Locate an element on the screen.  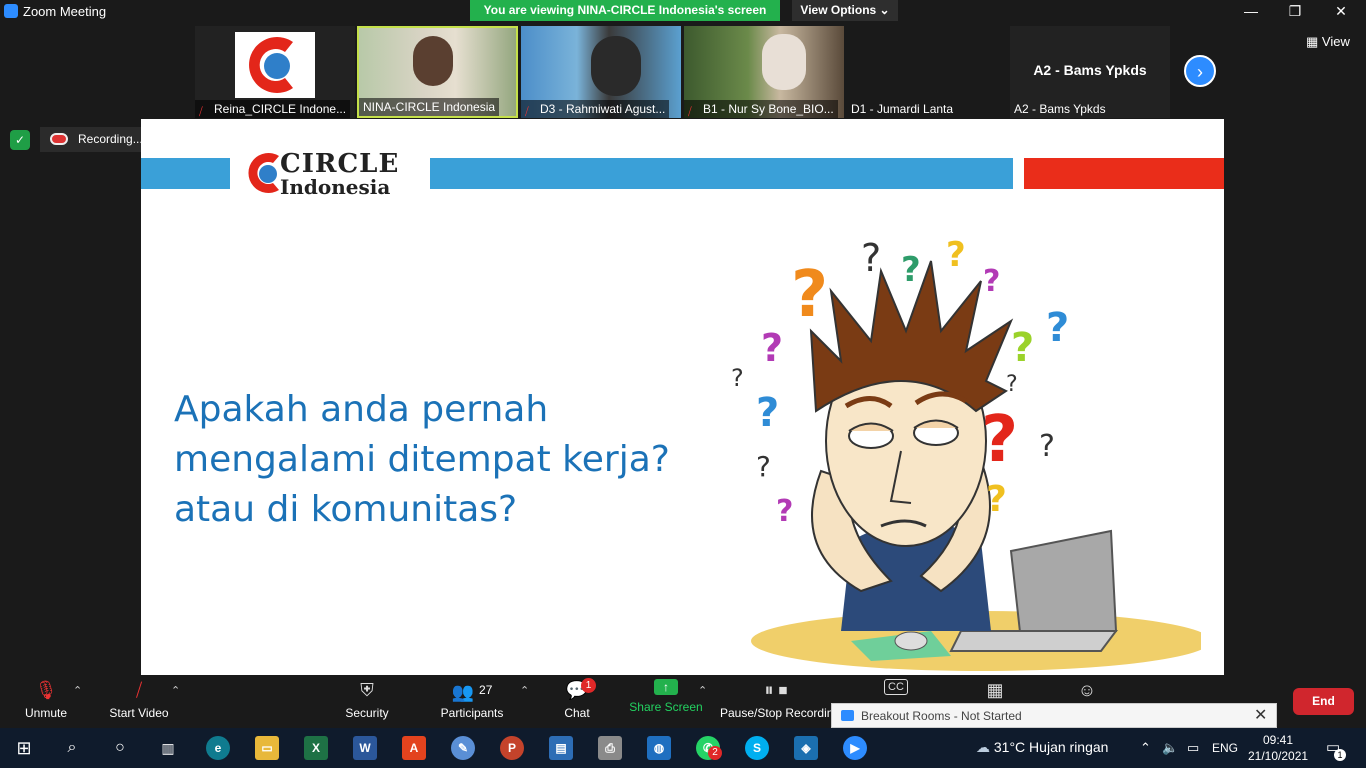
unmute-button: 🎙 Unmute is located at coordinates (46, 699).